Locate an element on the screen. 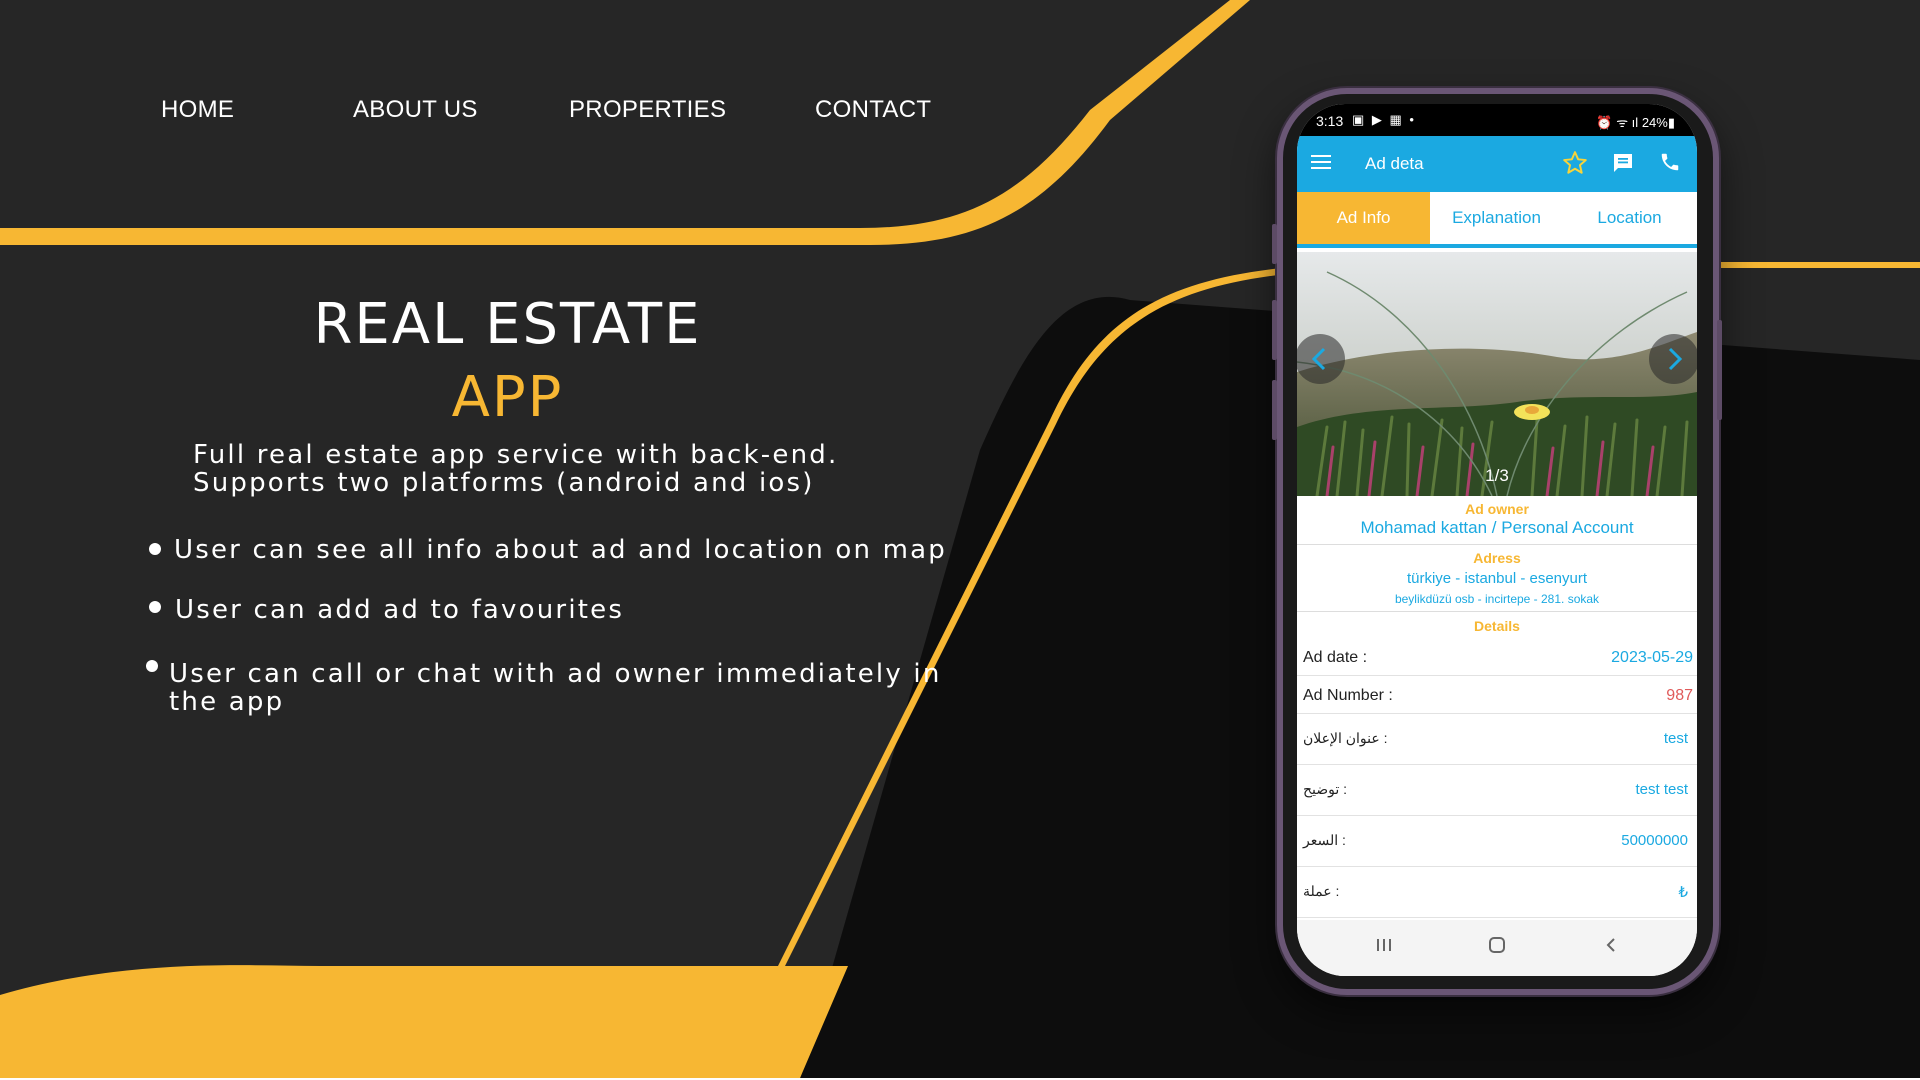 This screenshot has width=1920, height=1080. detail-value: 50000000 is located at coordinates (1654, 840).